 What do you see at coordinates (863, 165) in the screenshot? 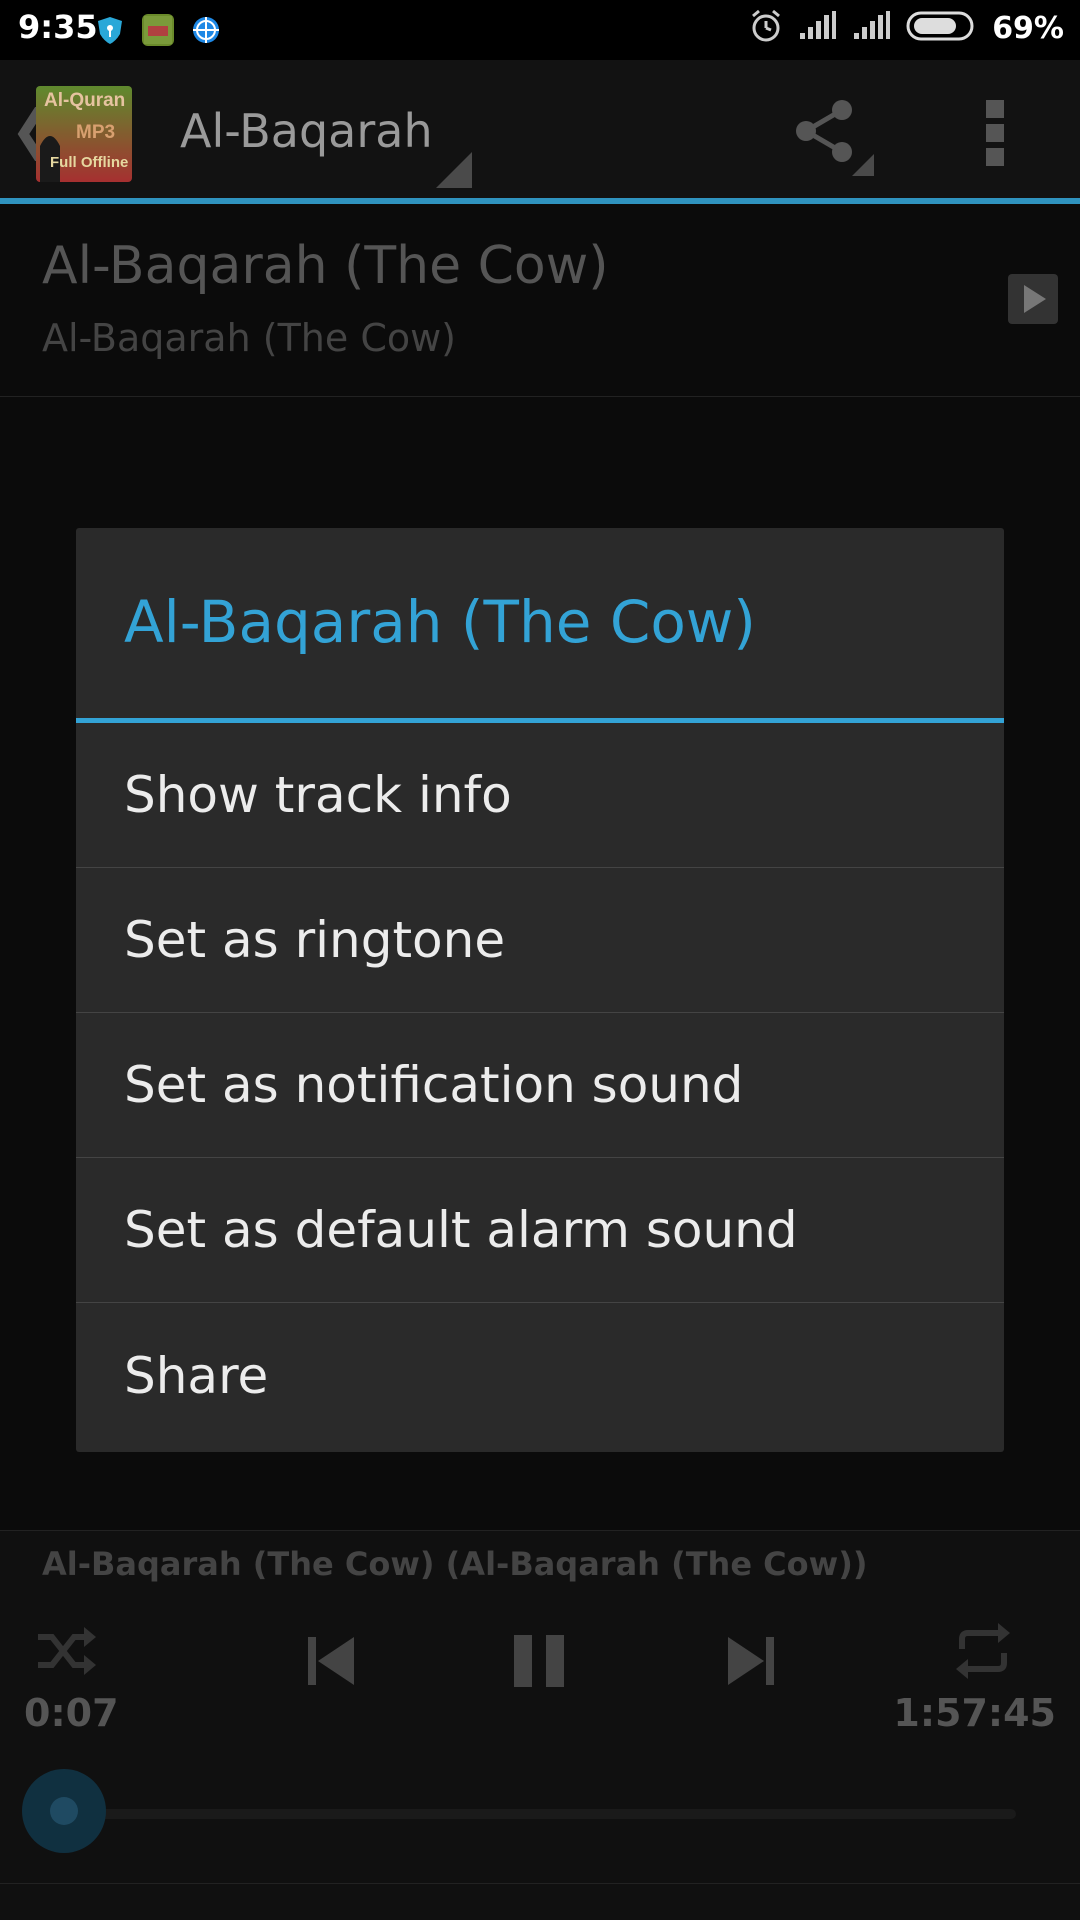
I see `share-dropdown-indicator` at bounding box center [863, 165].